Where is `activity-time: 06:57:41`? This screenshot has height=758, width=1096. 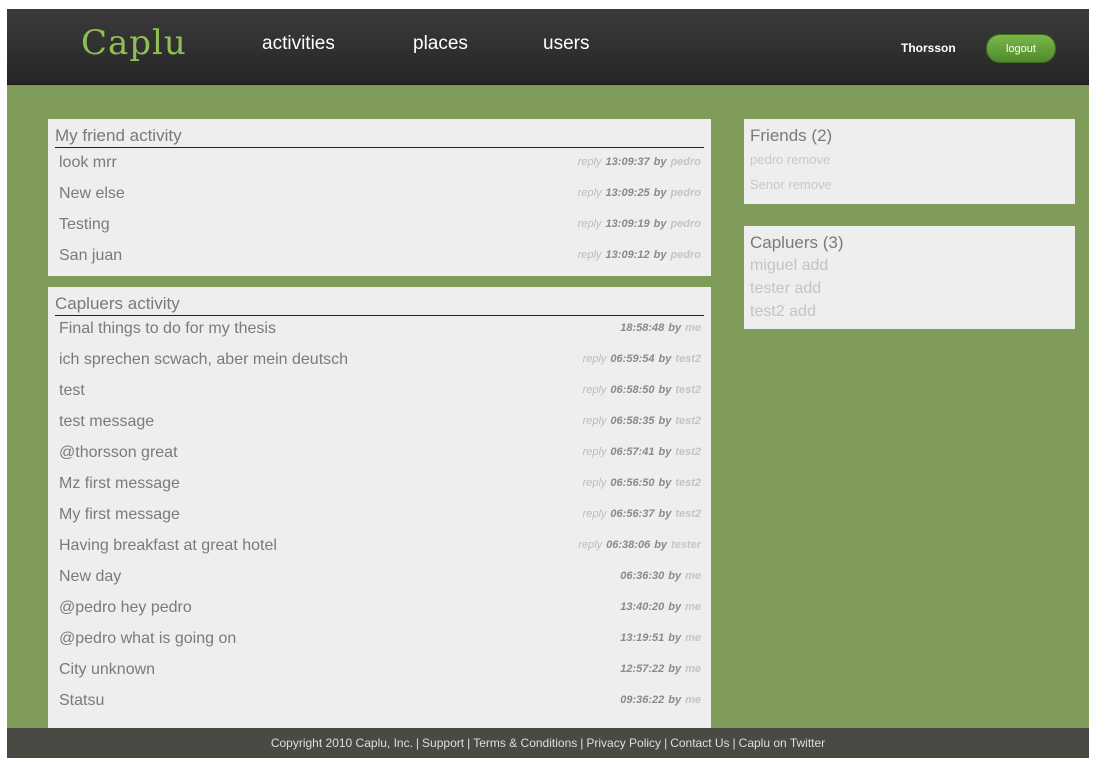 activity-time: 06:57:41 is located at coordinates (632, 452).